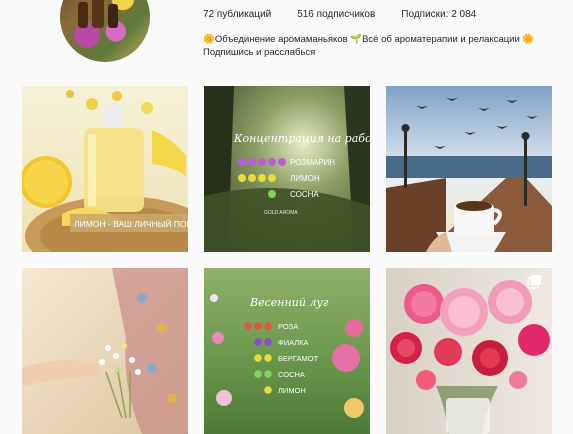 The height and width of the screenshot is (434, 573). I want to click on posts-stat: 72 публикаций, so click(237, 14).